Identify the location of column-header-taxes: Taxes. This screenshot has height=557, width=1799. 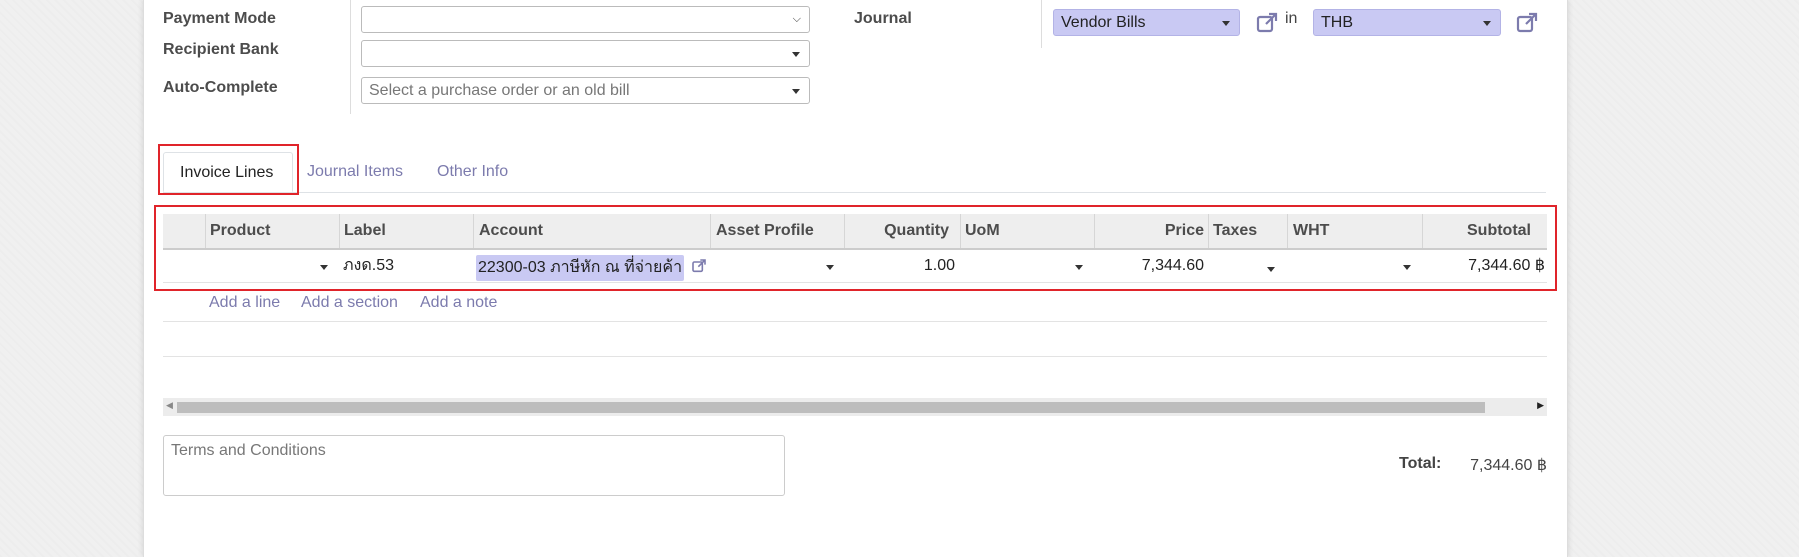
(1235, 231).